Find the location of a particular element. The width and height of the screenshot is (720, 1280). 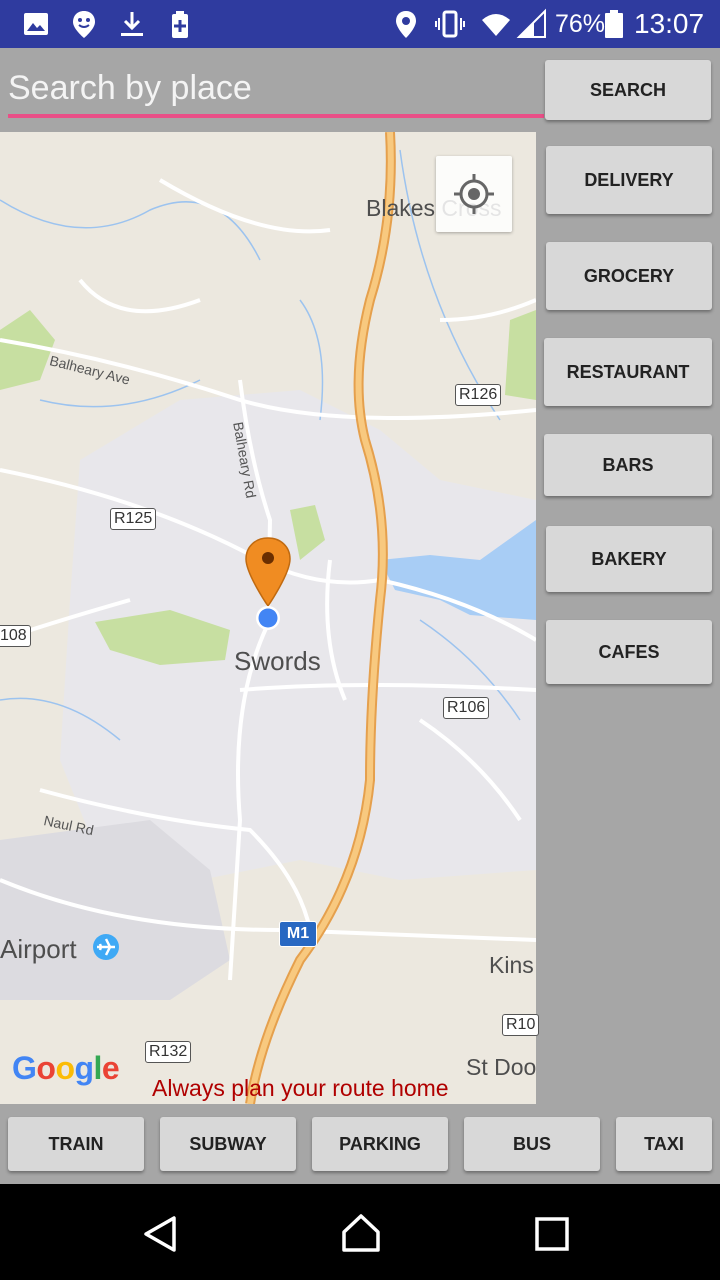

download-icon is located at coordinates (132, 24).